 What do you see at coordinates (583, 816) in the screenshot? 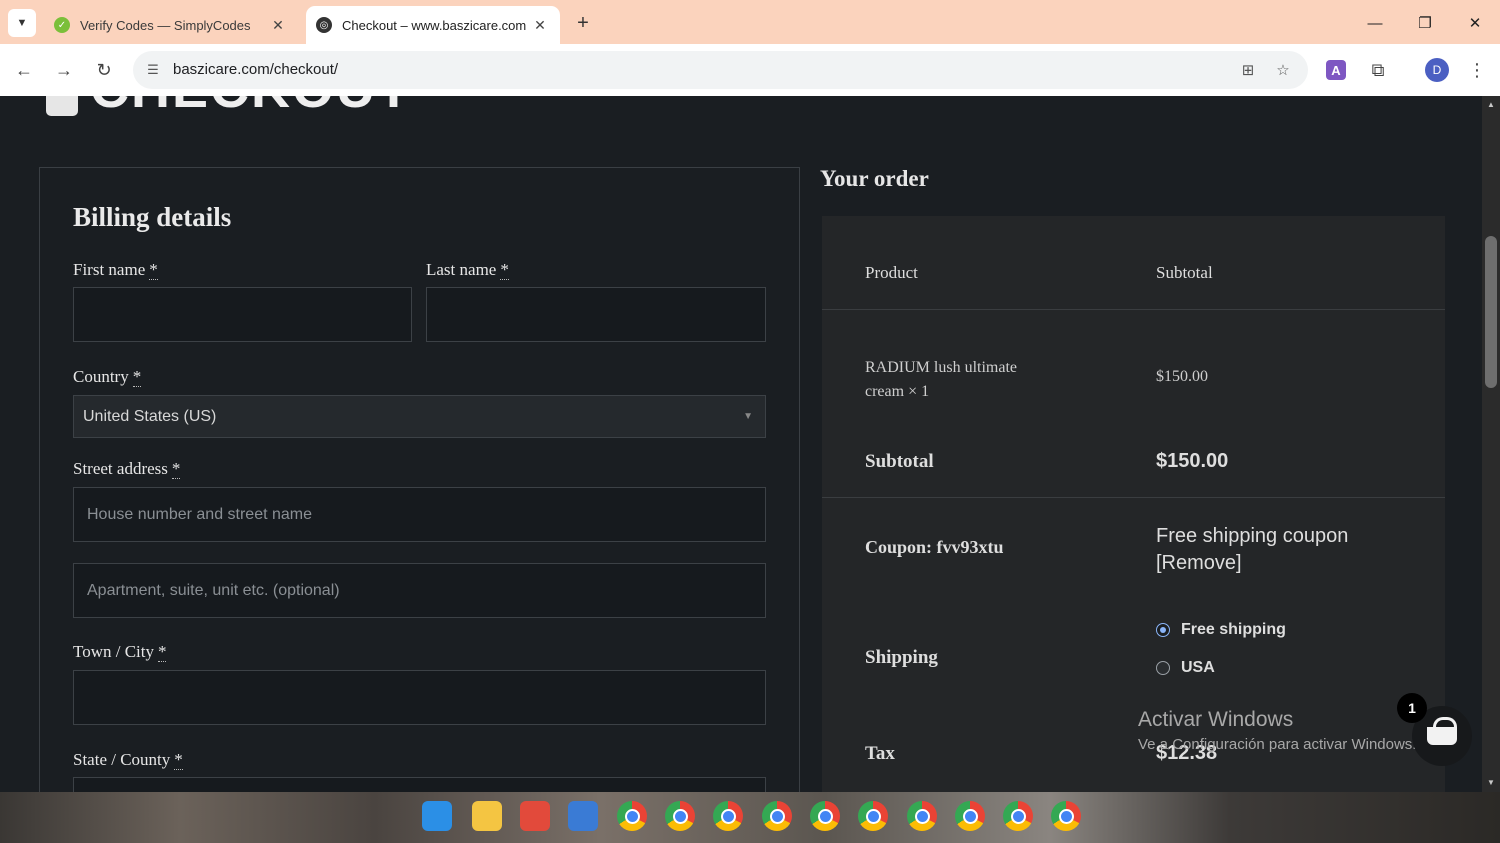
I see `store-icon` at bounding box center [583, 816].